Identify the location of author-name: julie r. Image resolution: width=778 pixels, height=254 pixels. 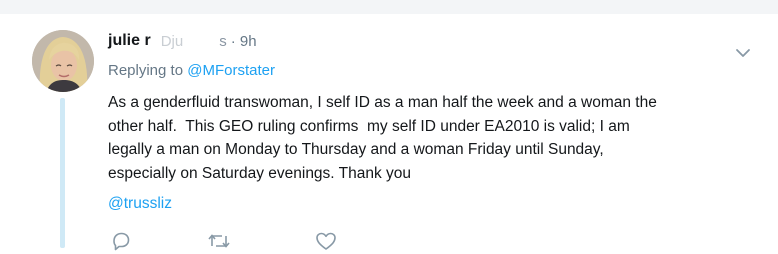
(129, 41).